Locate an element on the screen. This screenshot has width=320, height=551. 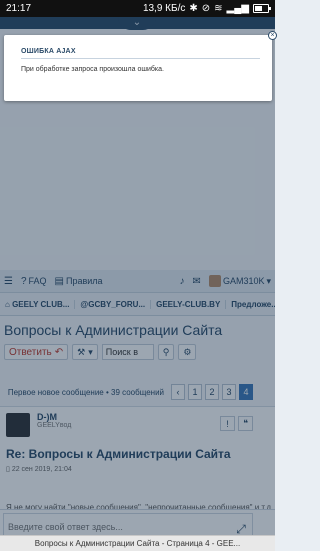
status-time: 21:17 is located at coordinates (19, 8).